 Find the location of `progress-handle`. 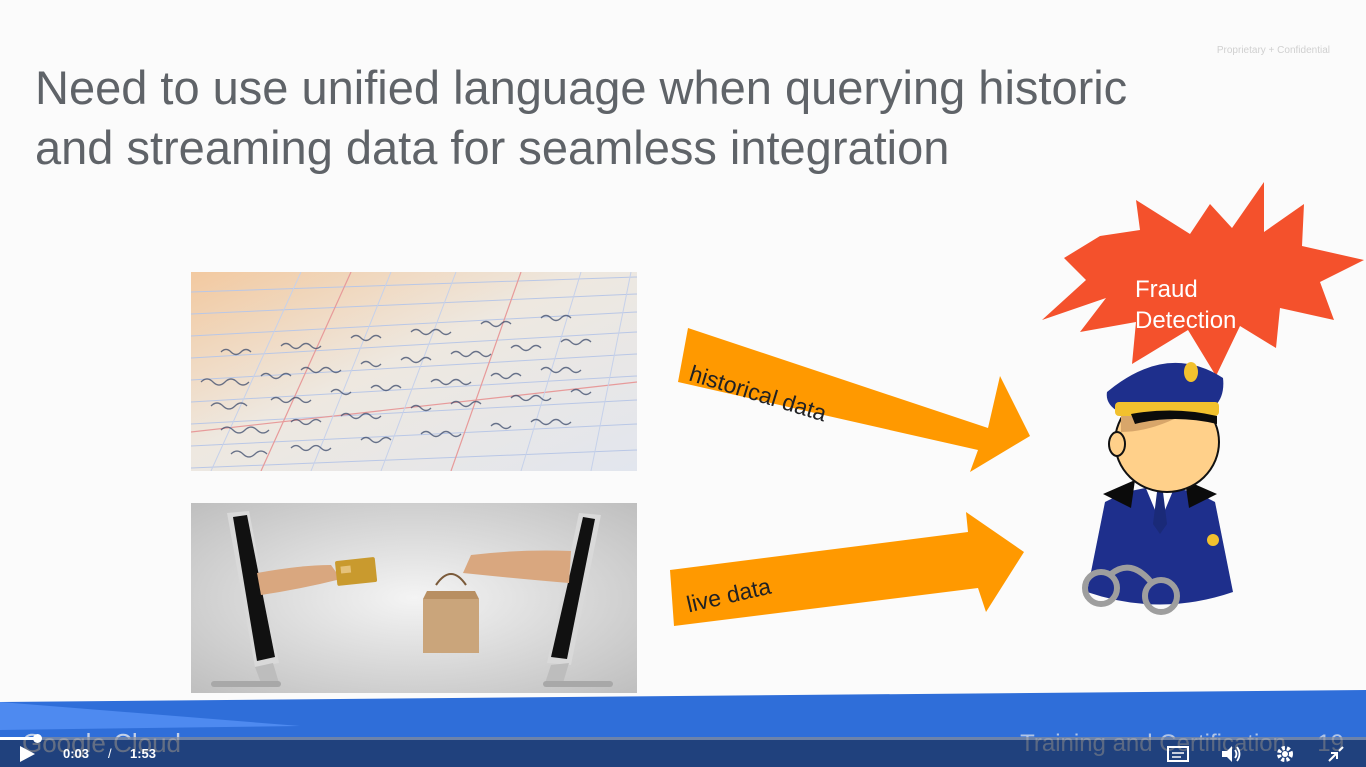

progress-handle is located at coordinates (37, 738).